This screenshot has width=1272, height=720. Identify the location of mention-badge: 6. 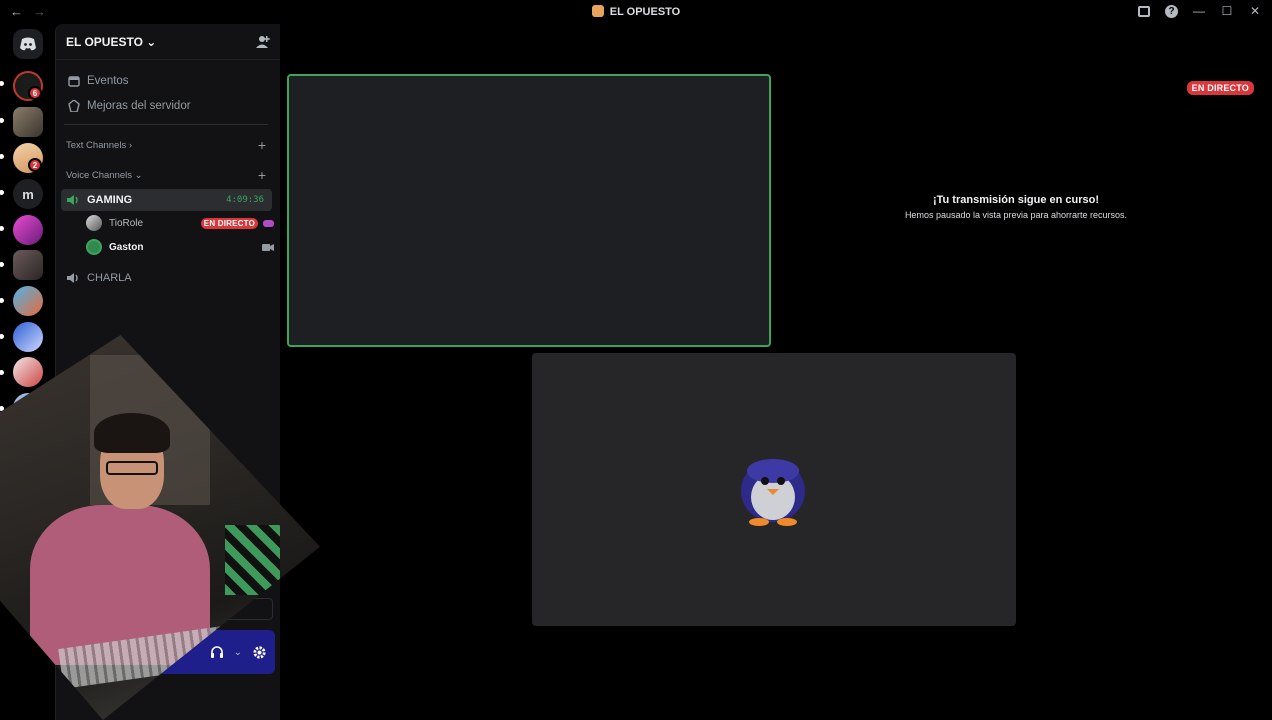
(35, 93).